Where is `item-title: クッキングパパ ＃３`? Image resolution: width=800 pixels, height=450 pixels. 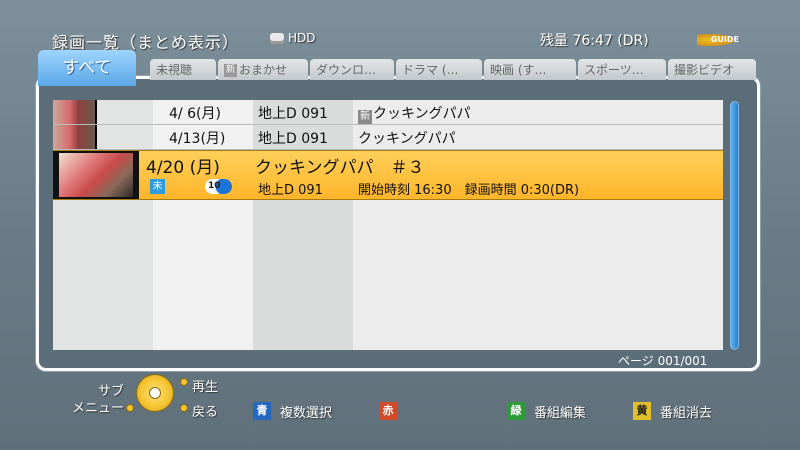
item-title: クッキングパパ ＃３ is located at coordinates (340, 168).